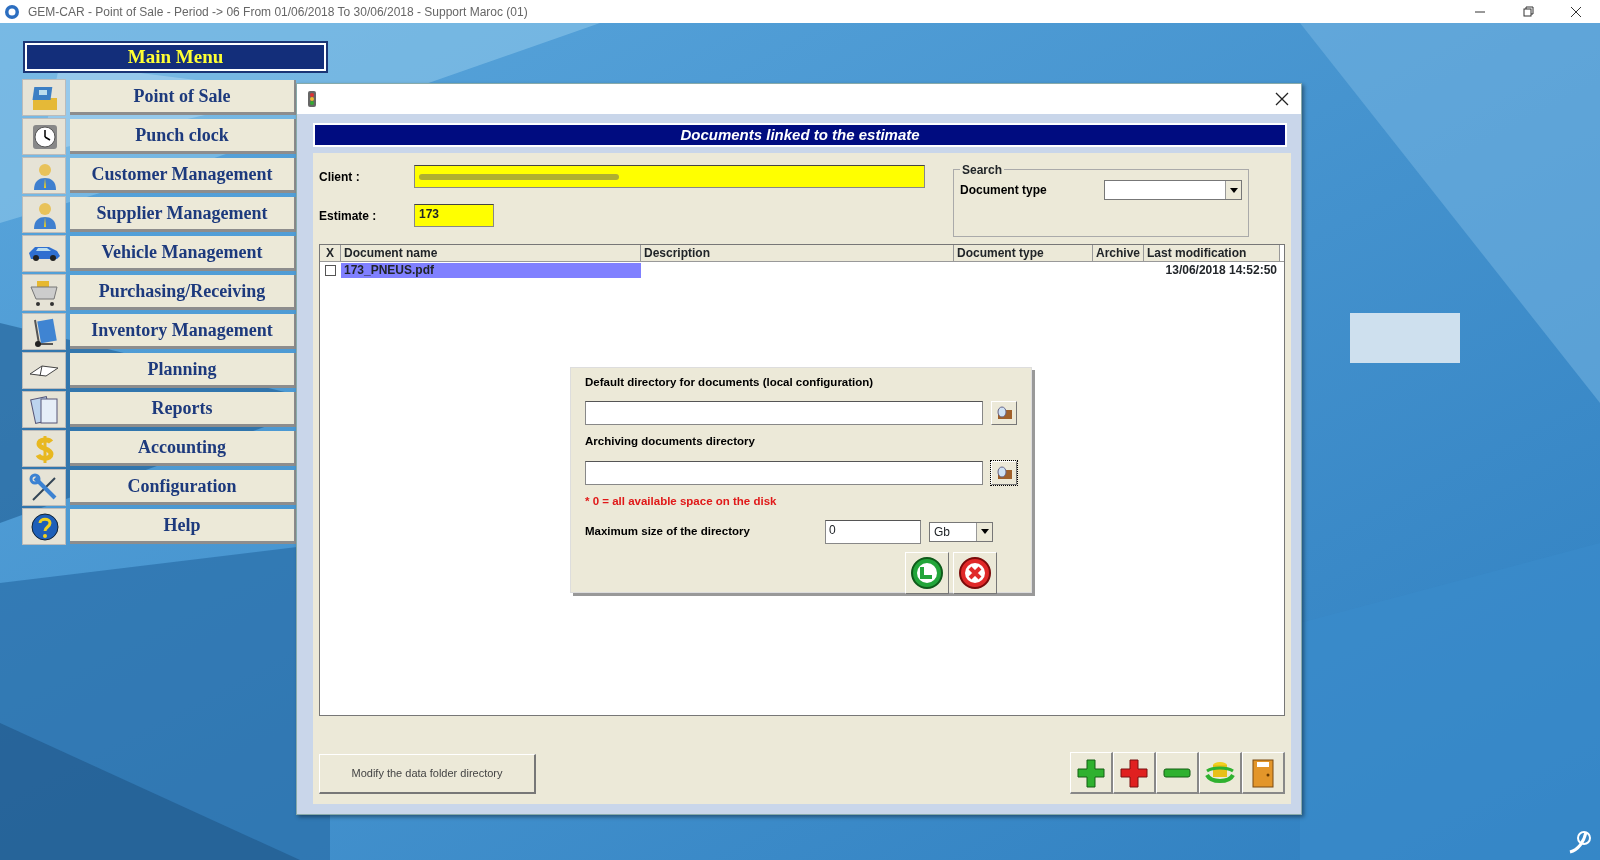  I want to click on column-header: Description, so click(797, 253).